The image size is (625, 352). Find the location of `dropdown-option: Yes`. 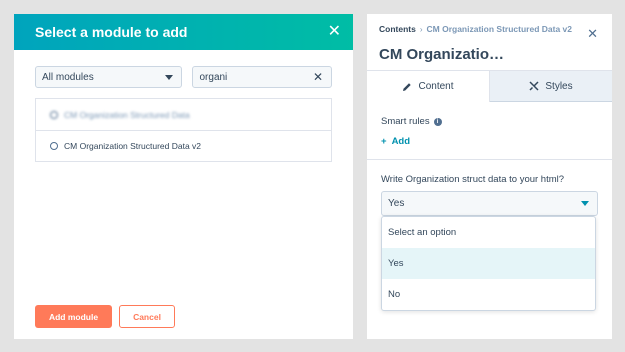

dropdown-option: Yes is located at coordinates (488, 263).